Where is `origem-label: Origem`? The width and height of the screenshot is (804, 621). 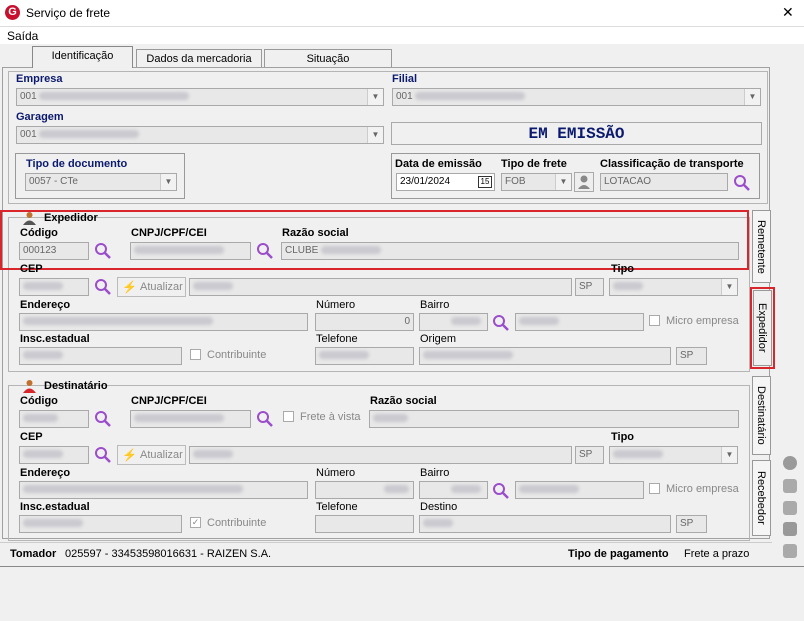
origem-label: Origem is located at coordinates (438, 339).